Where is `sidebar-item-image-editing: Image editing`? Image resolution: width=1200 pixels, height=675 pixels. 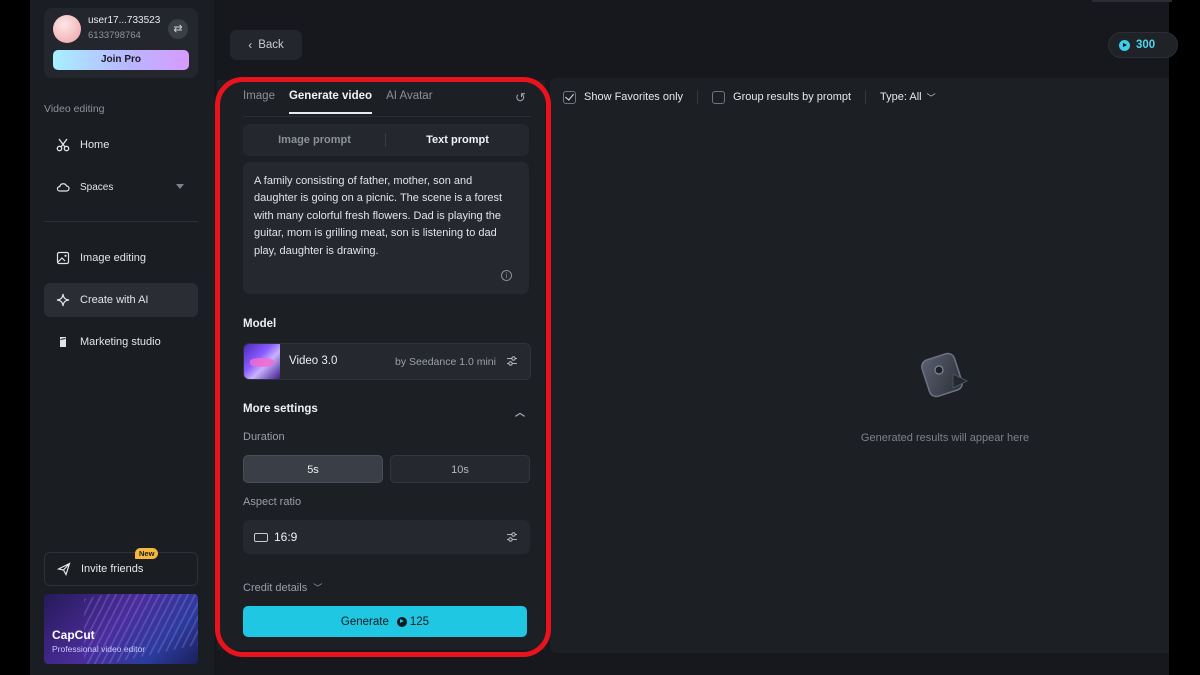 sidebar-item-image-editing: Image editing is located at coordinates (121, 258).